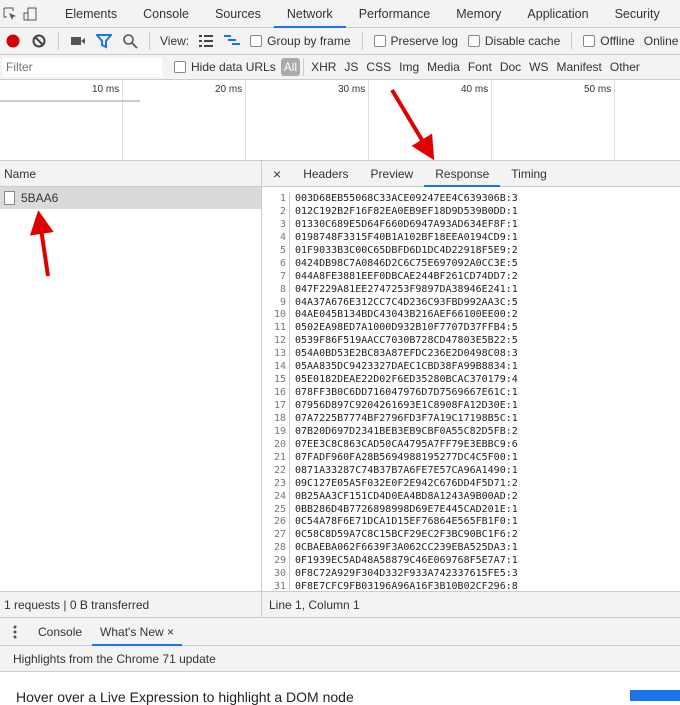 The width and height of the screenshot is (680, 705). I want to click on tick-label: 20 ms, so click(229, 89).